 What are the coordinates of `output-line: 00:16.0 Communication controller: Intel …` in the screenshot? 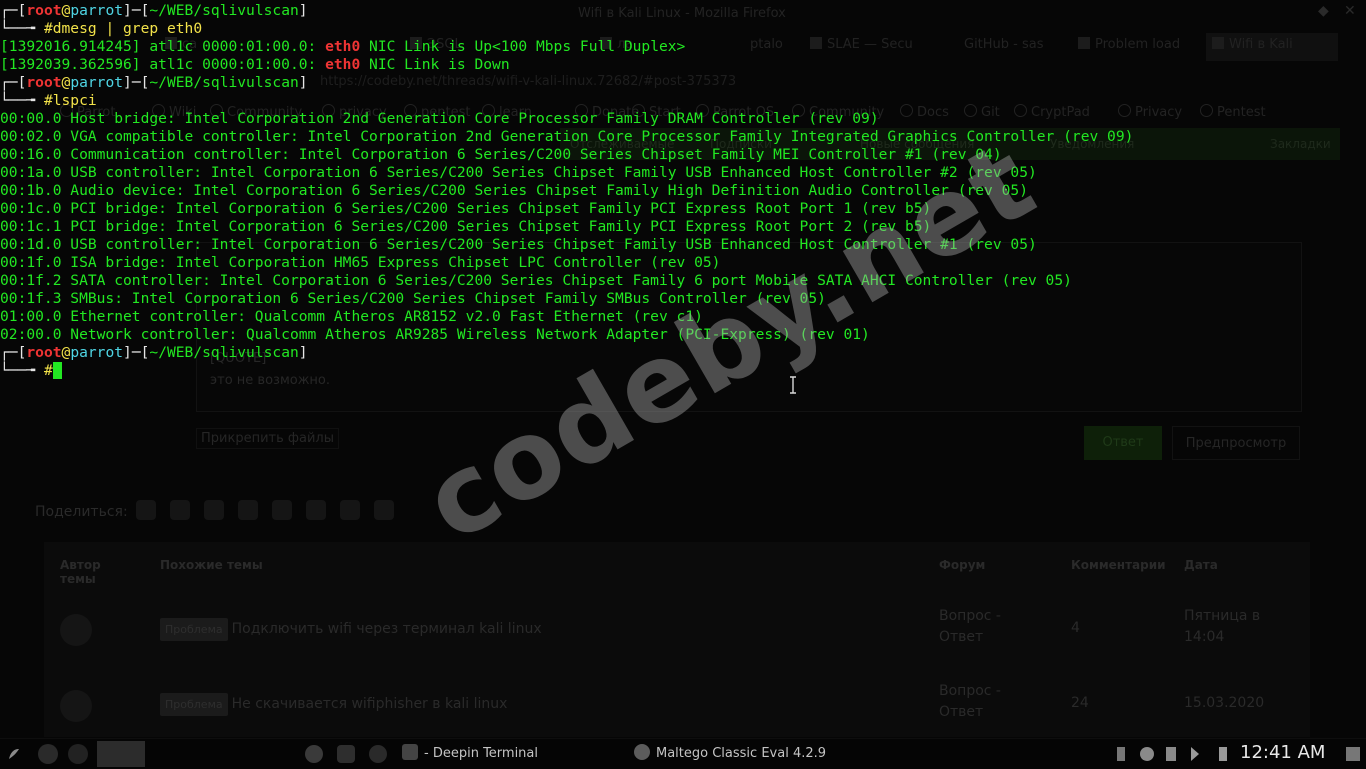 It's located at (501, 154).